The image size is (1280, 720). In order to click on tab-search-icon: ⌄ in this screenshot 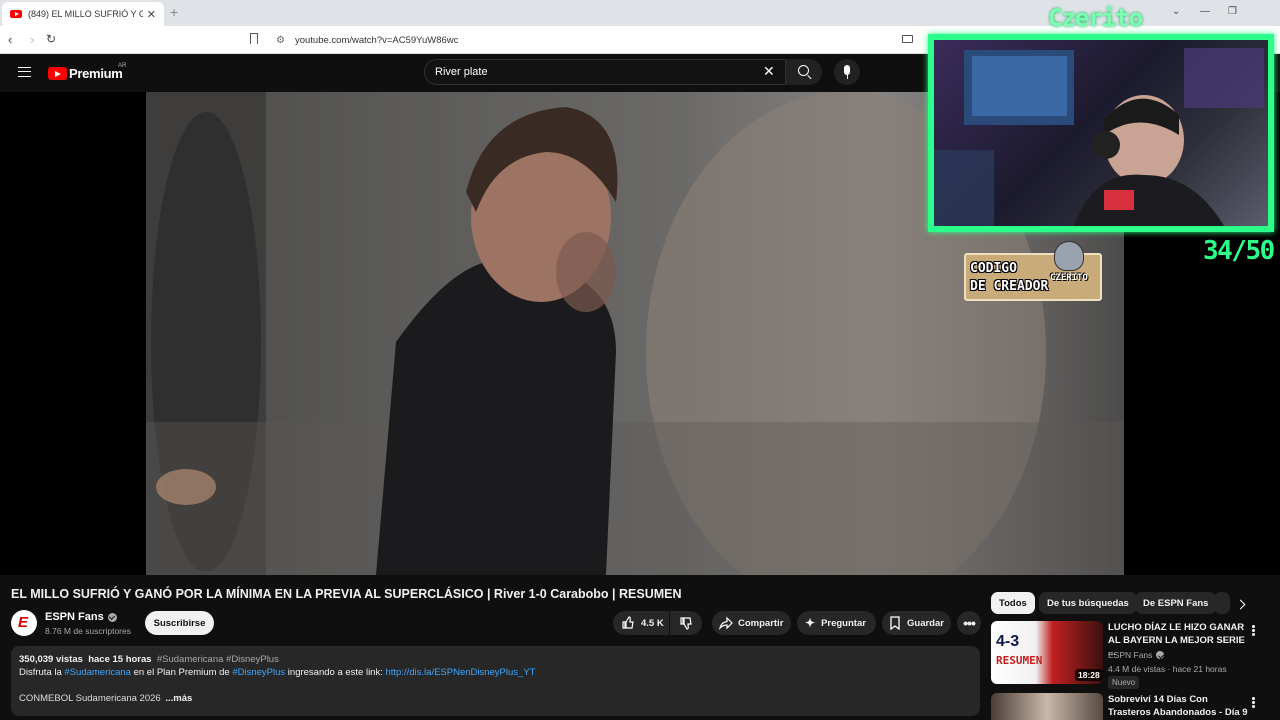, I will do `click(1176, 11)`.